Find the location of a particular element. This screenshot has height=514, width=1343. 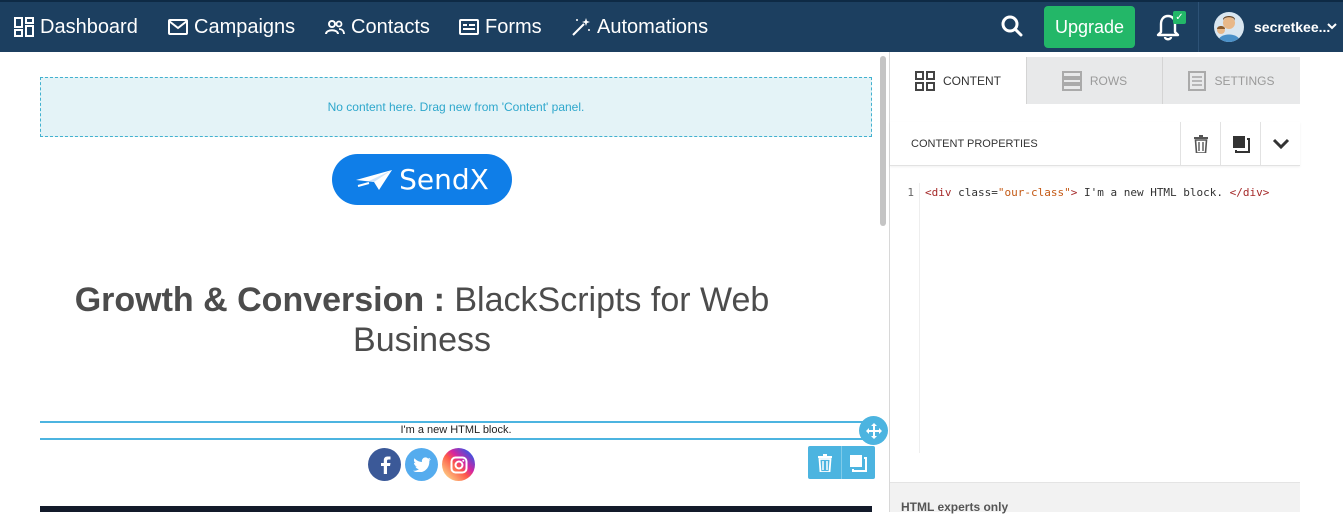

upgrade-button: Upgrade is located at coordinates (1089, 27).